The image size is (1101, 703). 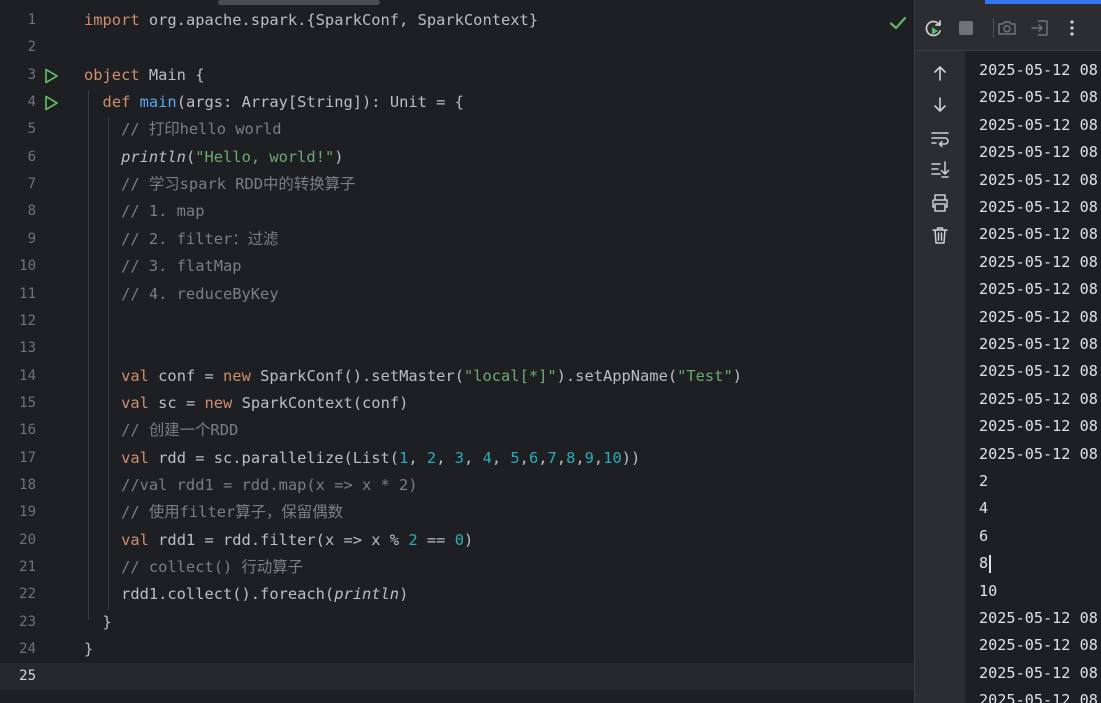 What do you see at coordinates (457, 239) in the screenshot?
I see `code-line: 9 // 2. filter：过滤` at bounding box center [457, 239].